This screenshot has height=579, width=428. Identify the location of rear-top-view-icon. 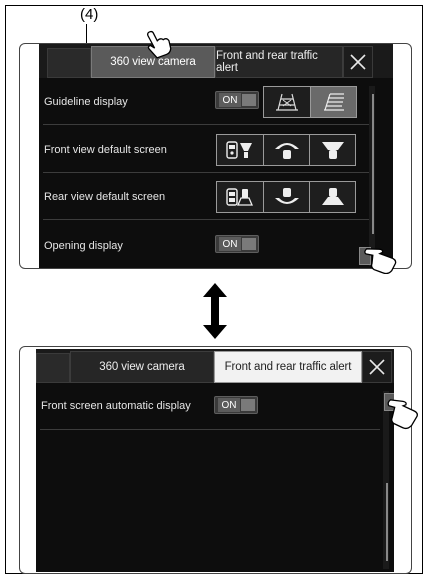
(286, 196).